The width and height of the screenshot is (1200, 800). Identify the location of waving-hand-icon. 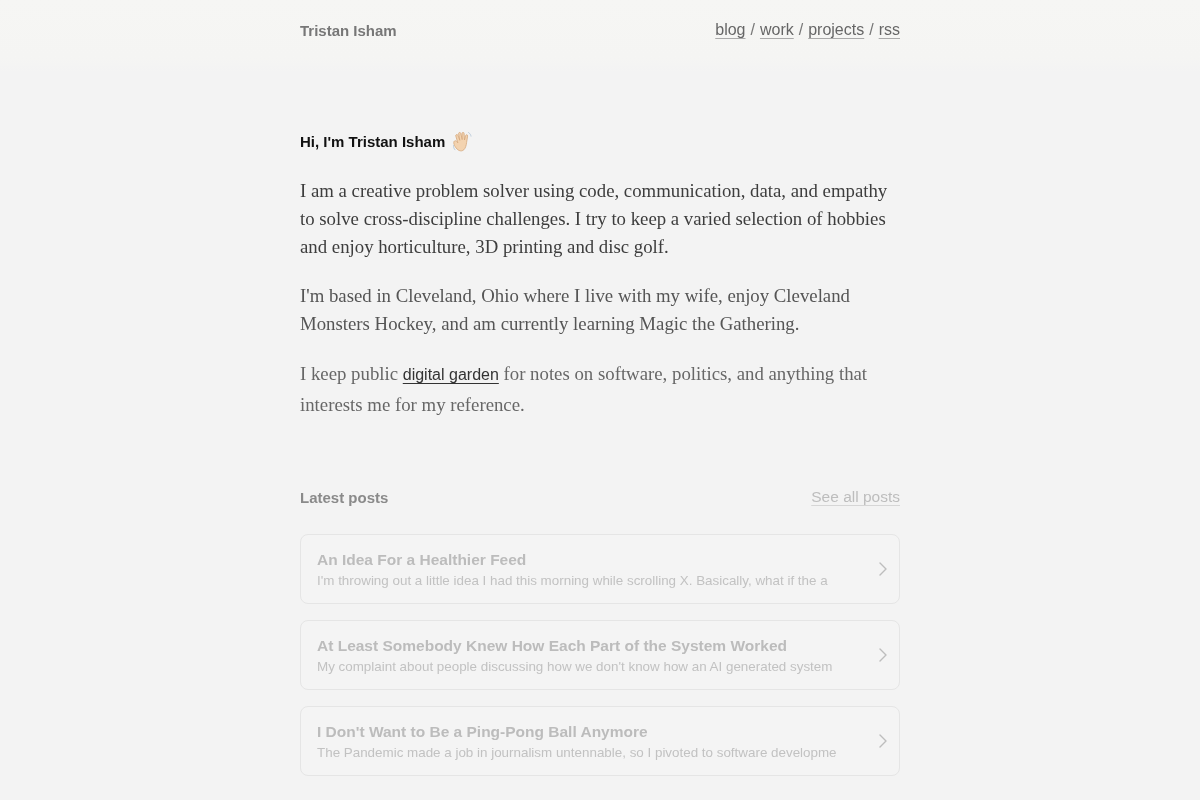
(462, 141).